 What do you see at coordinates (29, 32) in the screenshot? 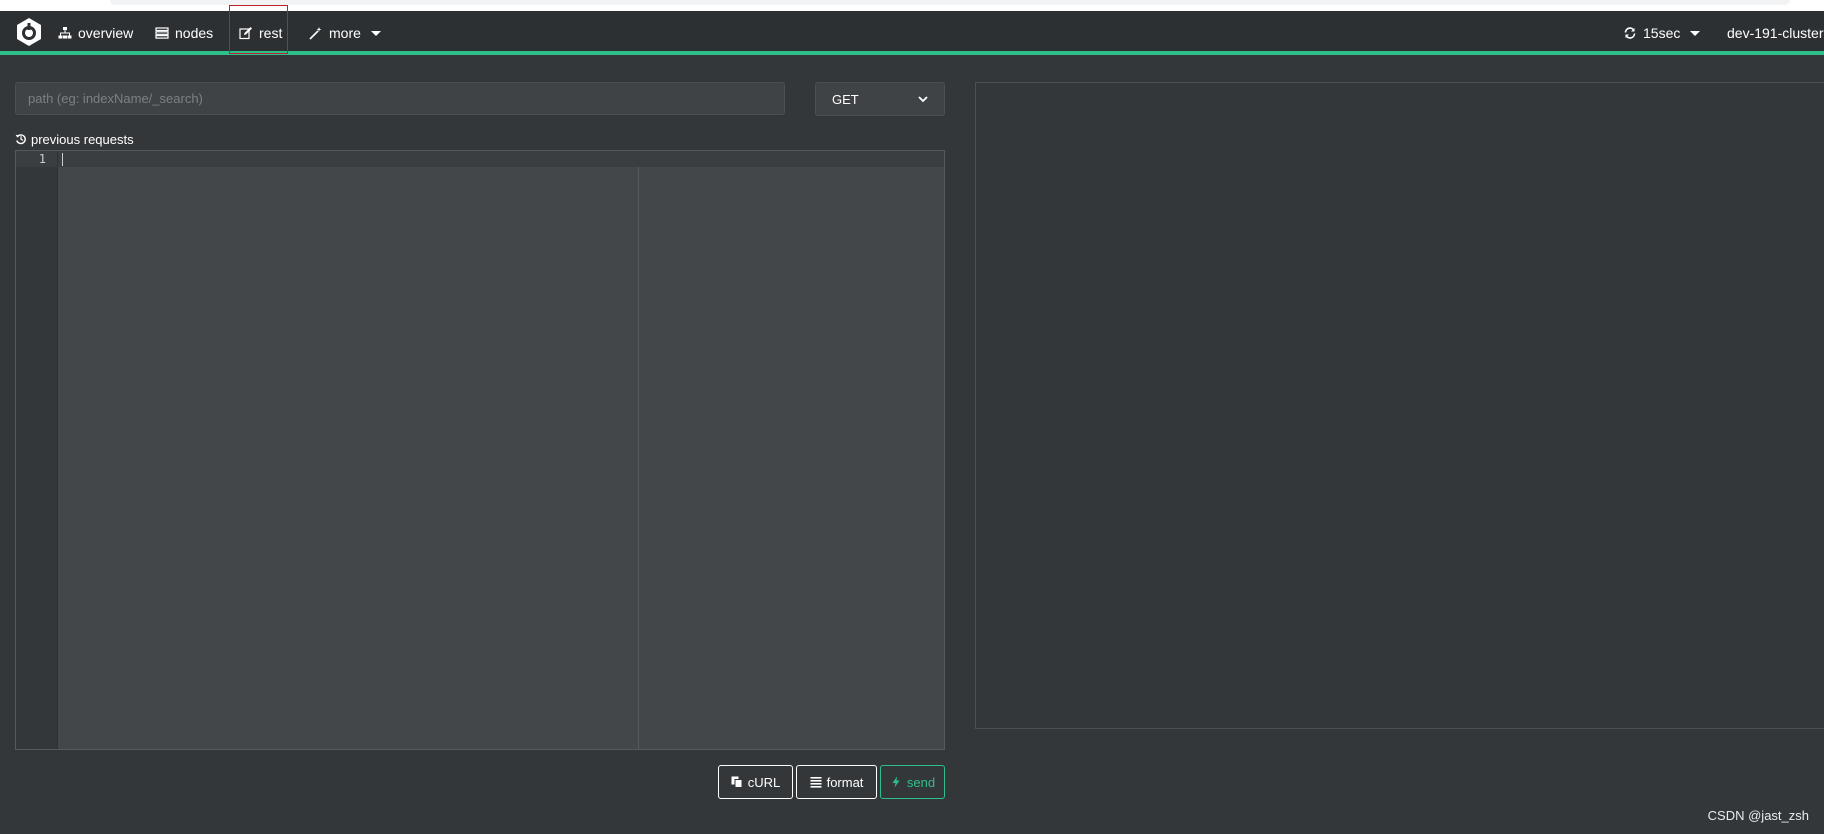
I see `cerebro-logo-icon` at bounding box center [29, 32].